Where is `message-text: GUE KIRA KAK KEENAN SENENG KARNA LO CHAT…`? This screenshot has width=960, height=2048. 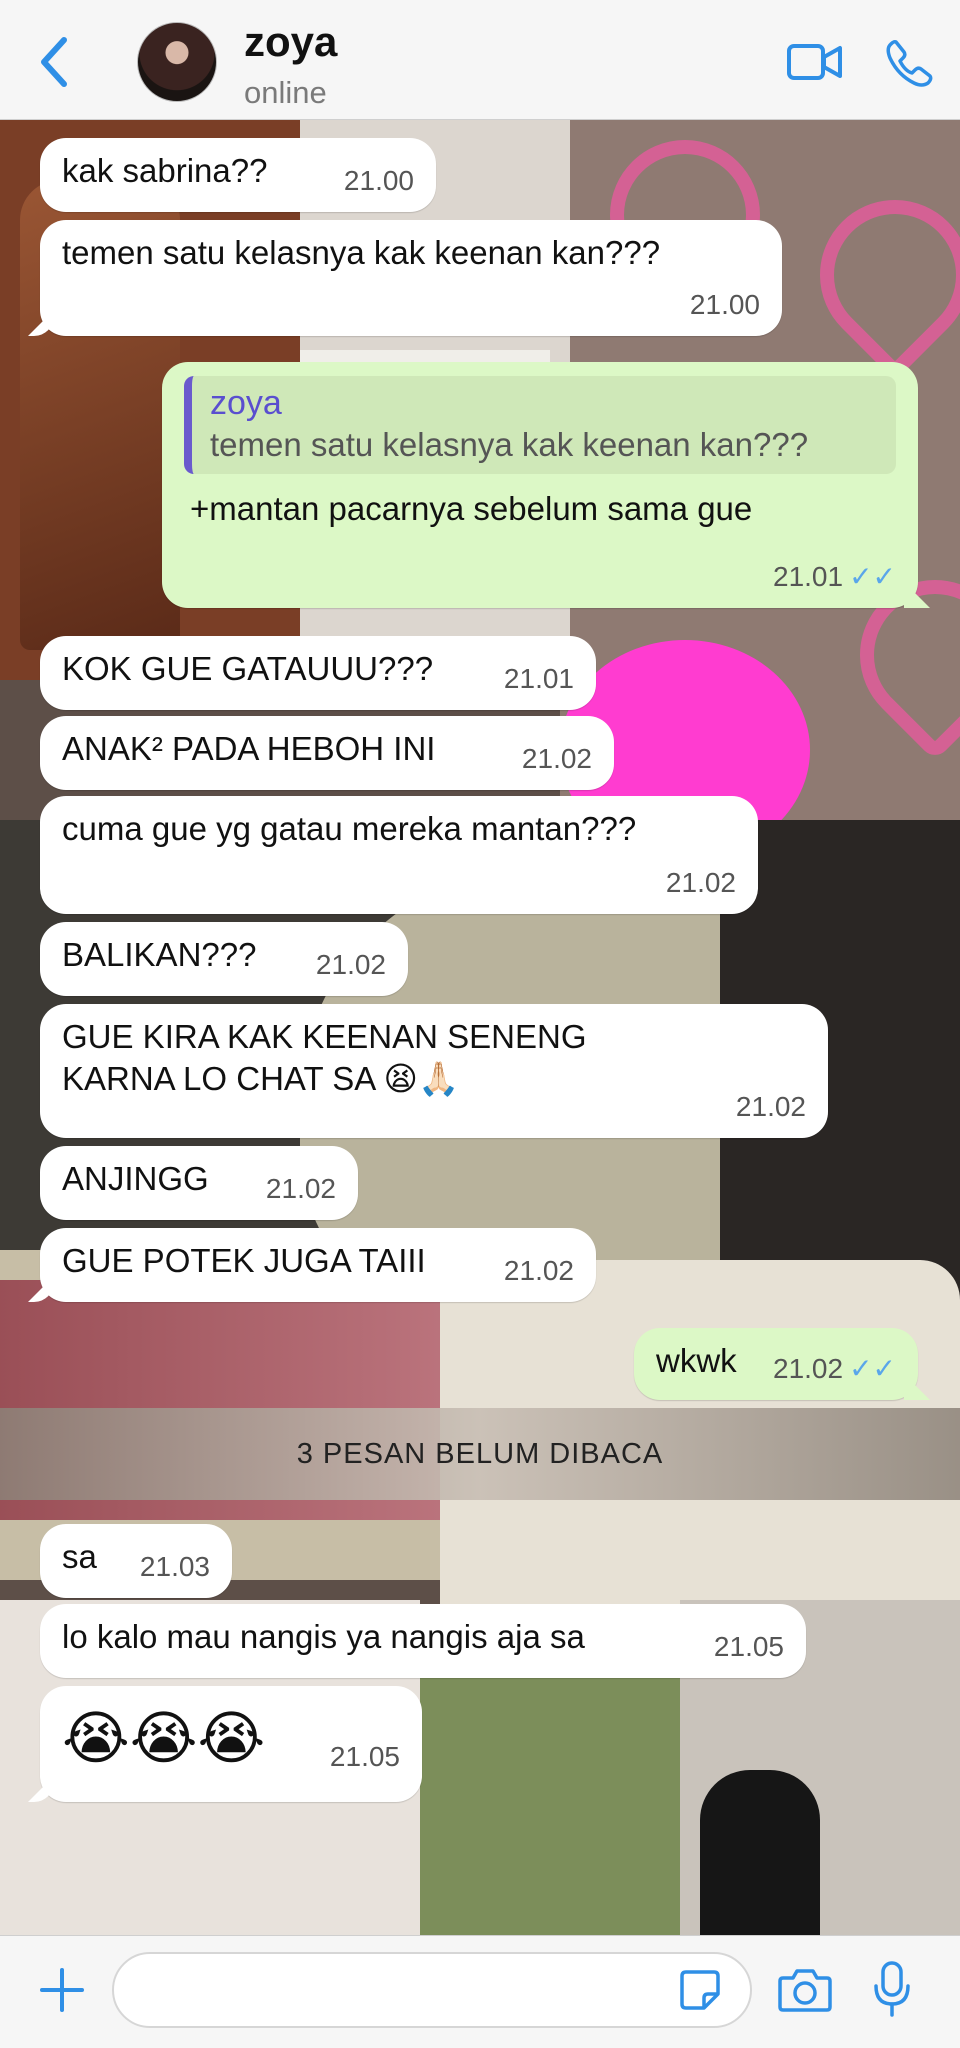 message-text: GUE KIRA KAK KEENAN SENENG KARNA LO CHAT… is located at coordinates (324, 1057).